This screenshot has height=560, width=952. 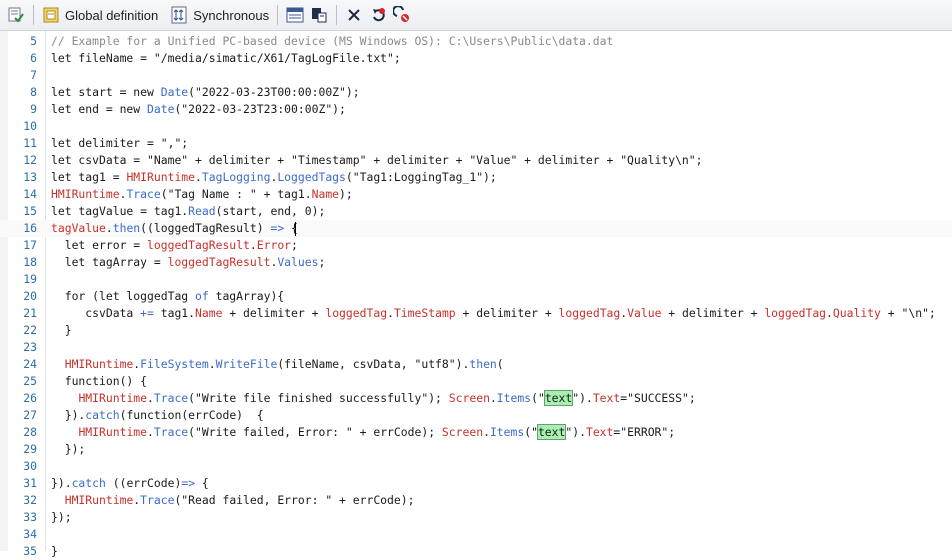 I want to click on code-line: 11 let delimiter = ",";, so click(x=476, y=143).